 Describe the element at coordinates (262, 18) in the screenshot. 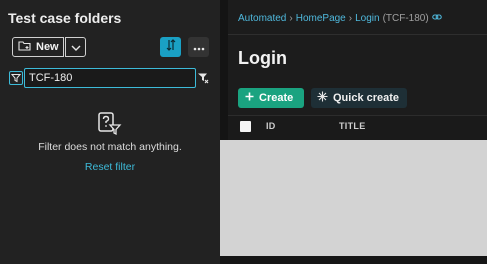

I see `breadcrumb-item-automated: Automated` at that location.